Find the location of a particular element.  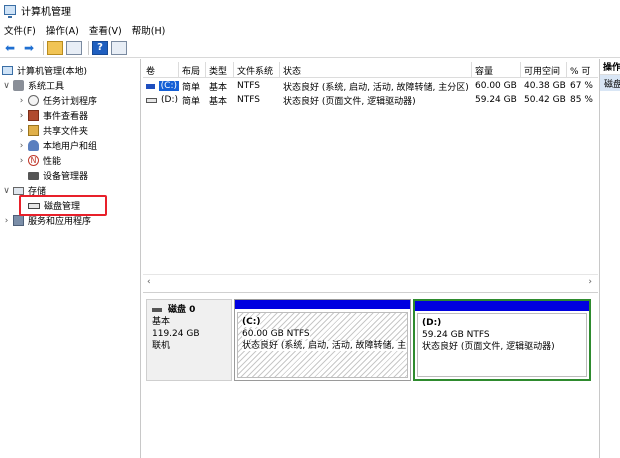

disk-icon is located at coordinates (157, 310).